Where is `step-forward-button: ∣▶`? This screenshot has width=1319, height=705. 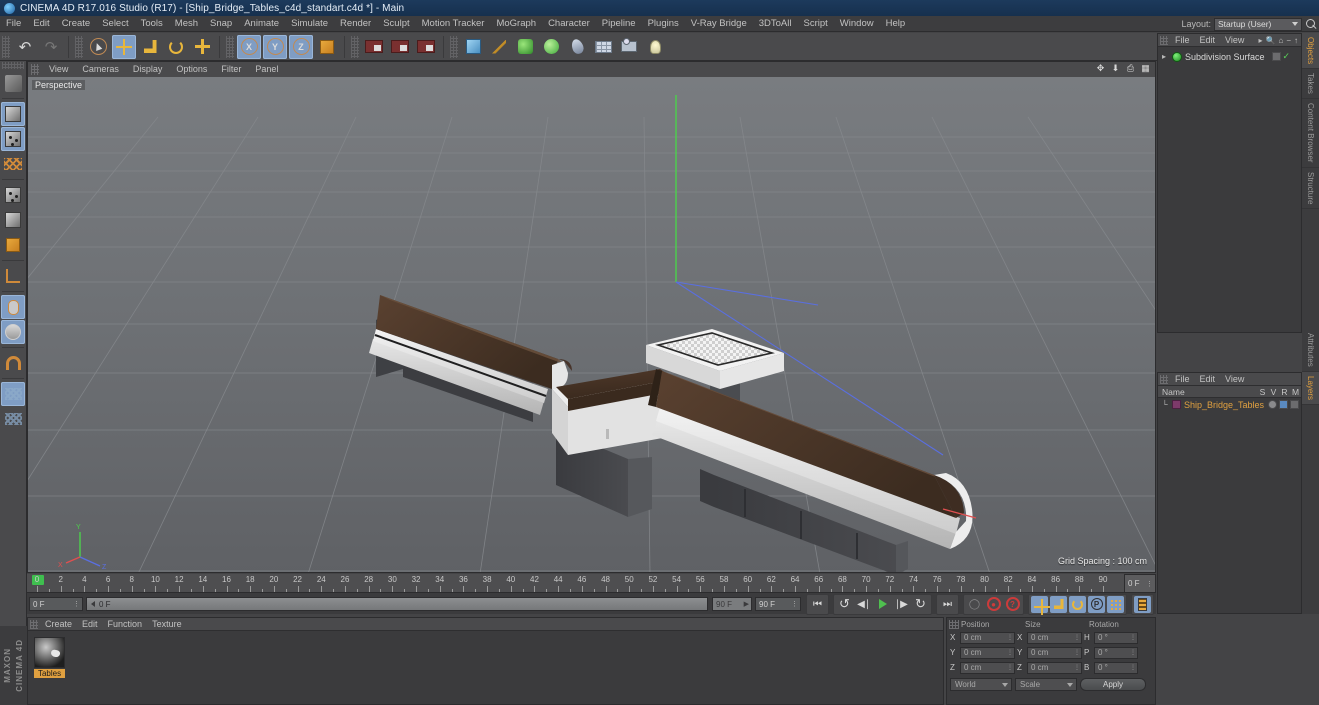
step-forward-button: ∣▶ is located at coordinates (901, 604).